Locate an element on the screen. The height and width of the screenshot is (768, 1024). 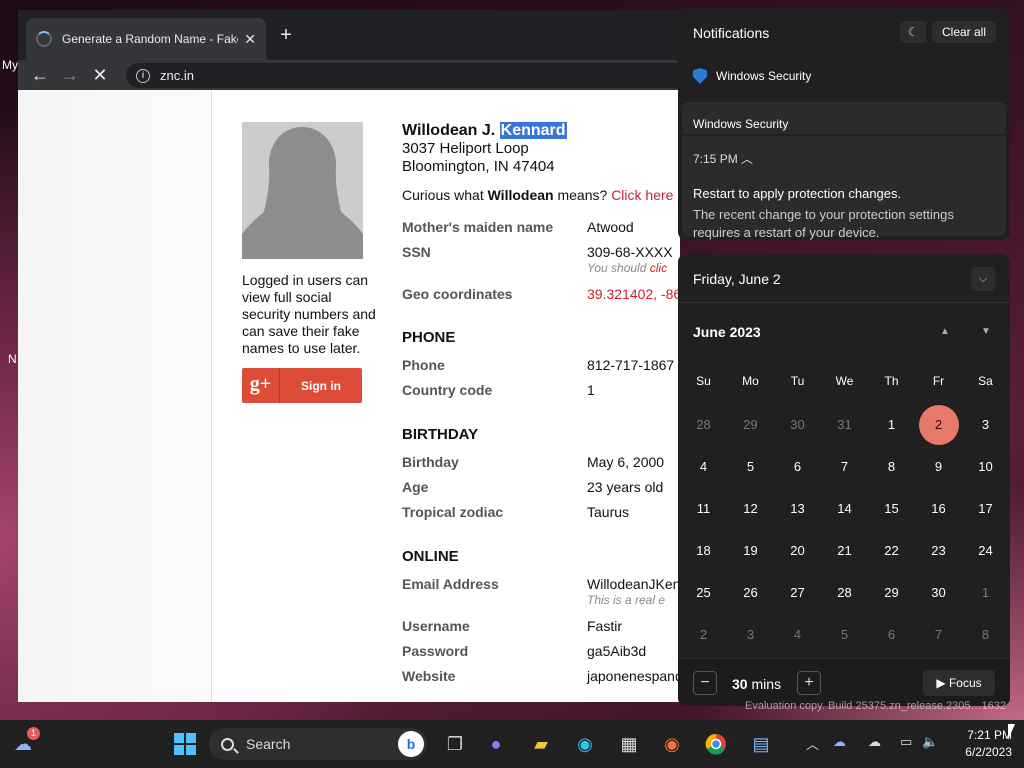
calendar-day: 20 is located at coordinates (798, 551).